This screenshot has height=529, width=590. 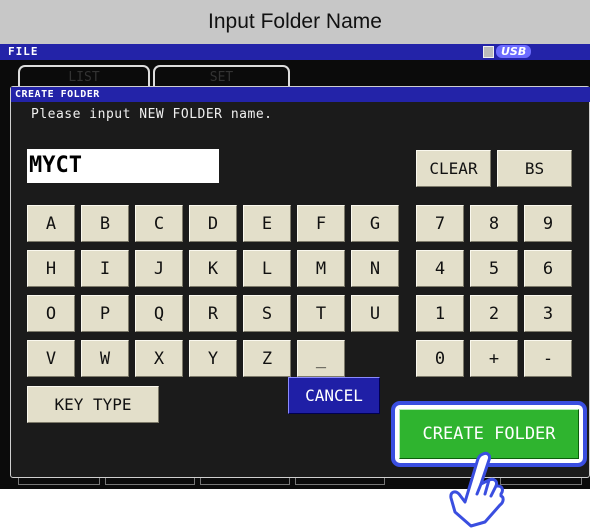 What do you see at coordinates (300, 94) in the screenshot?
I see `dialog-title: CREATE FOLDER` at bounding box center [300, 94].